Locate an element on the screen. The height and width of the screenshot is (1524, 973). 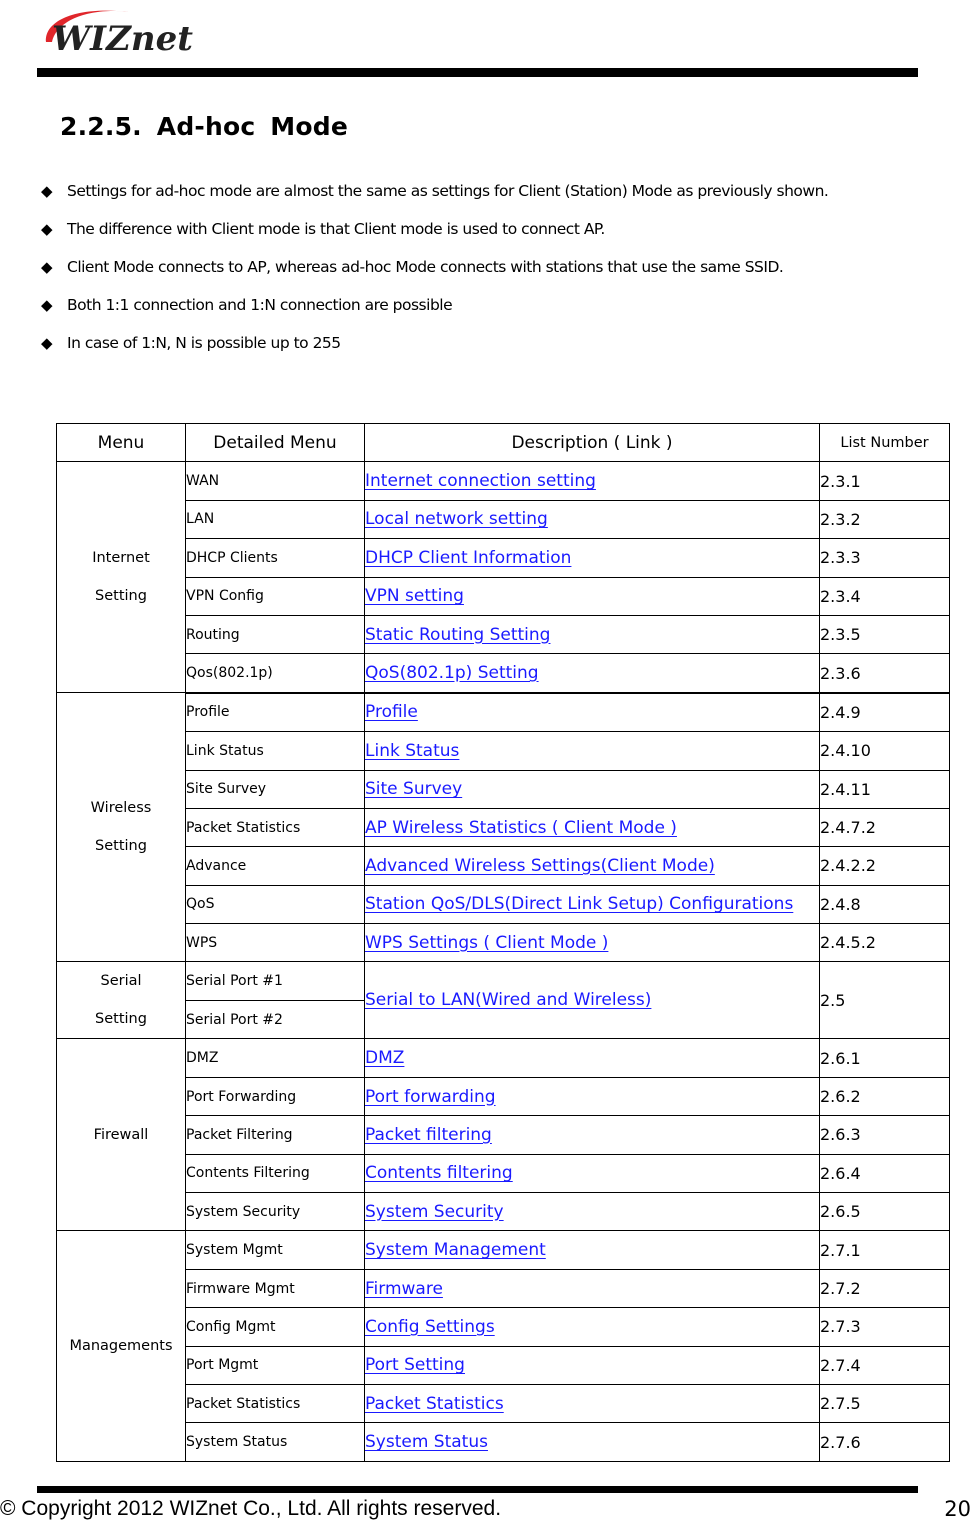
description-cell: Contents filtering is located at coordinates (592, 1173).